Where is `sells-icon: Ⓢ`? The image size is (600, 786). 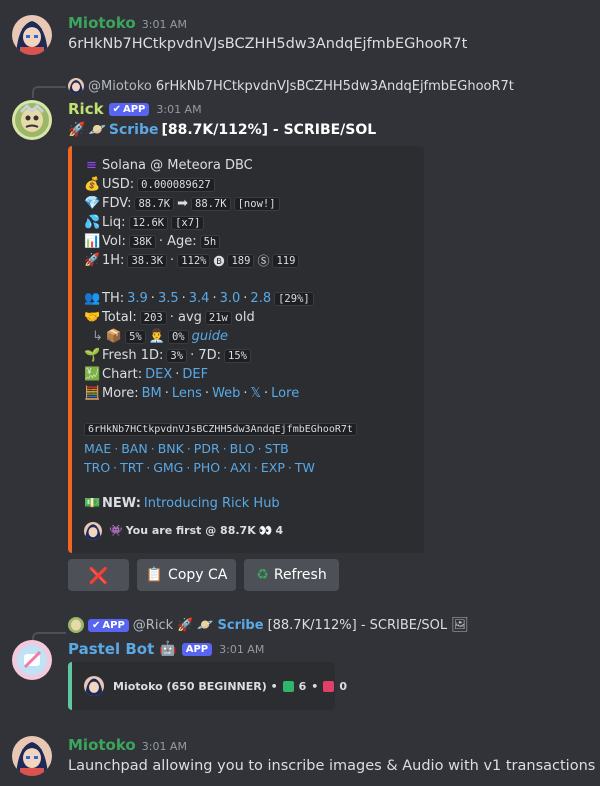
sells-icon: Ⓢ is located at coordinates (263, 261).